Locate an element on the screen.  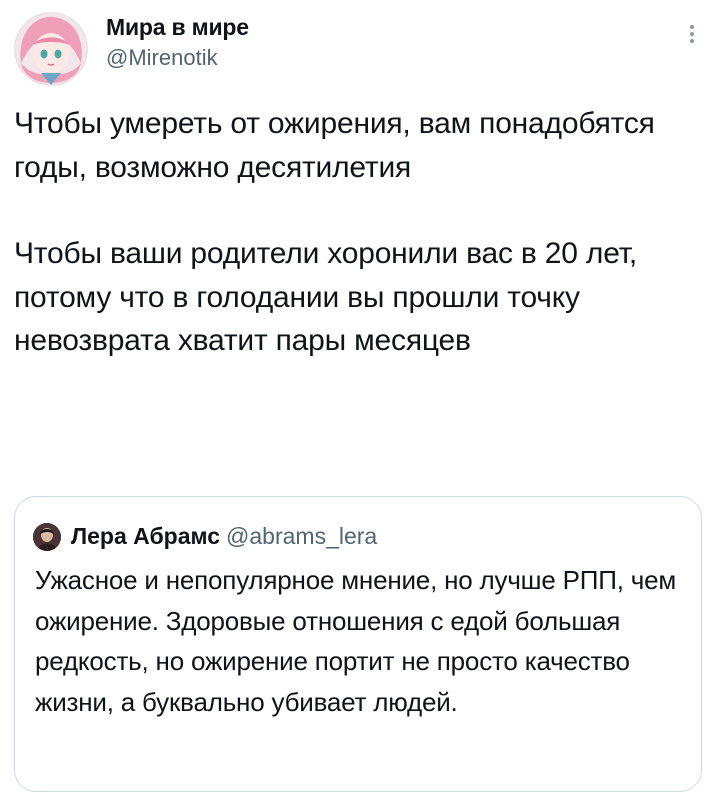
quoted-author-handle: @abrams_lera is located at coordinates (301, 536).